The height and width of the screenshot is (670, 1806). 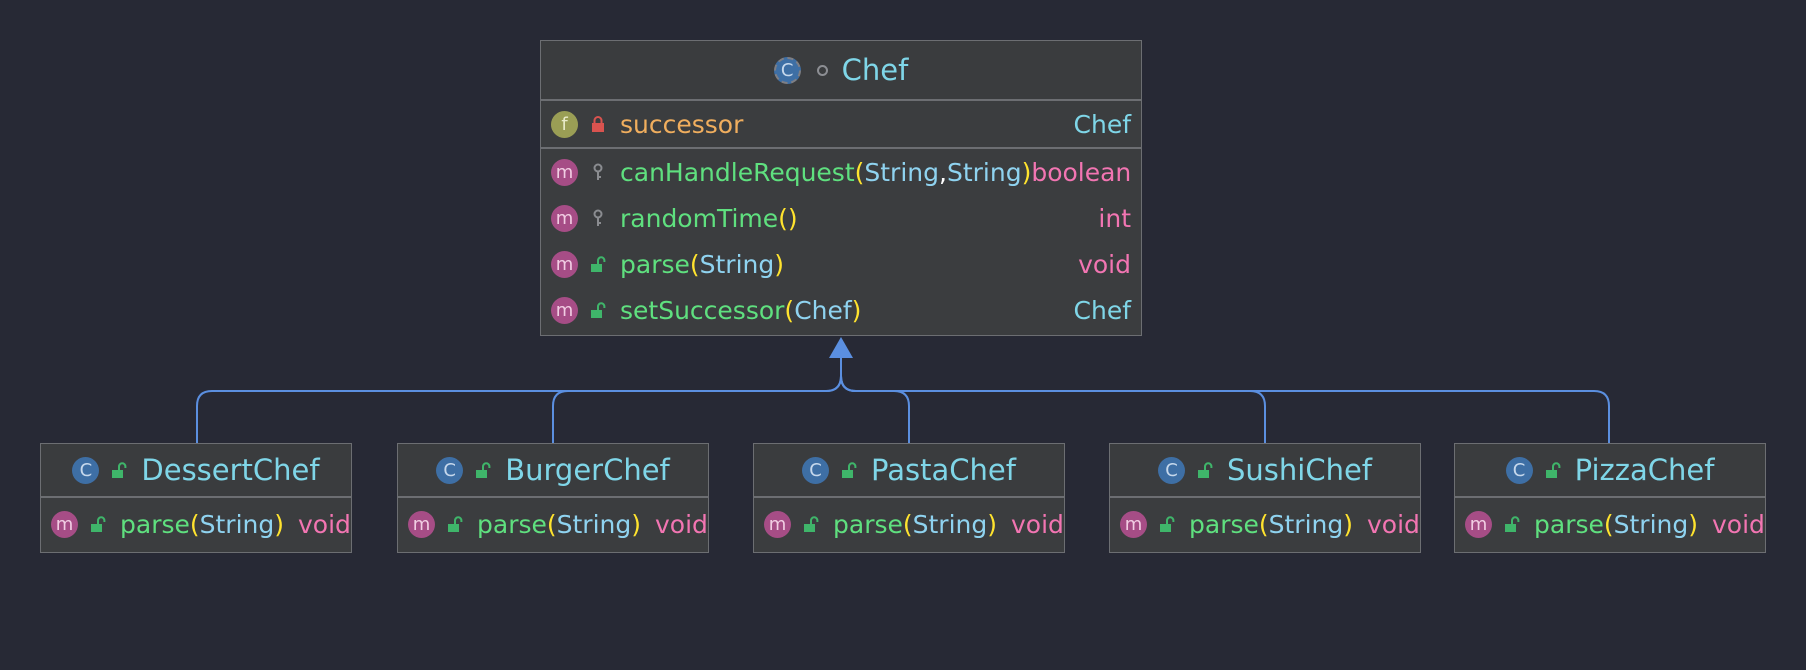 What do you see at coordinates (702, 310) in the screenshot?
I see `method-name: setSuccessor` at bounding box center [702, 310].